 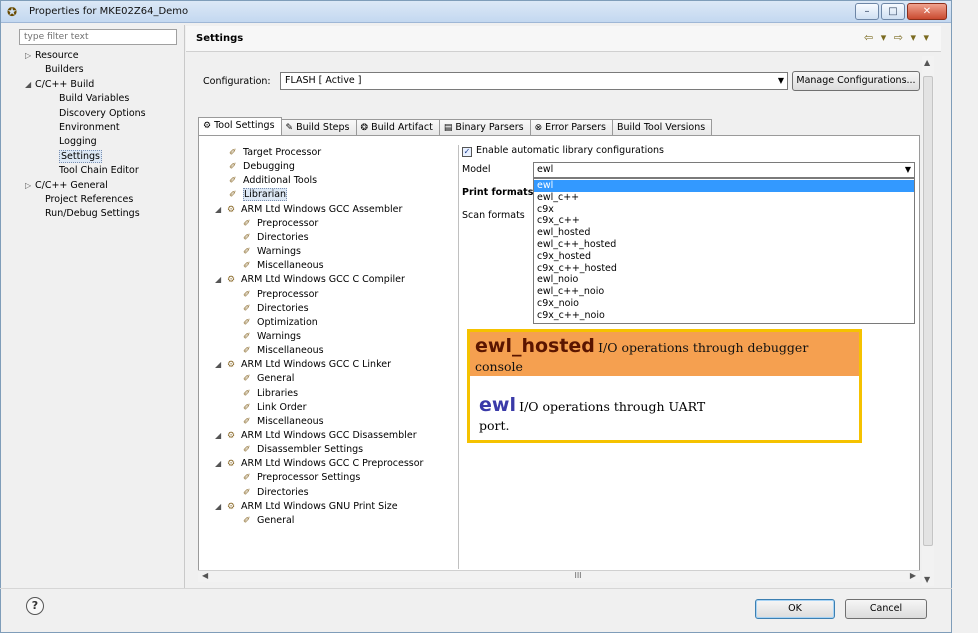 I want to click on tree-item: ◢ ⚙ ARM Ltd Windows GCC Assembler, so click(x=308, y=209).